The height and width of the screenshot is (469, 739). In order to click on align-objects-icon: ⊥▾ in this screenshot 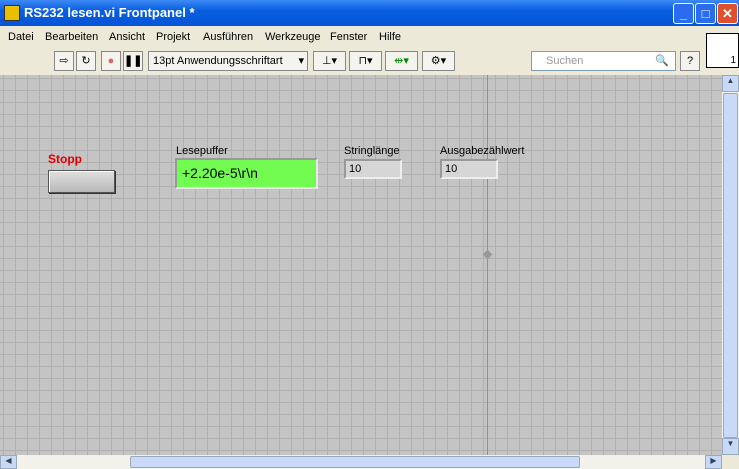, I will do `click(329, 61)`.